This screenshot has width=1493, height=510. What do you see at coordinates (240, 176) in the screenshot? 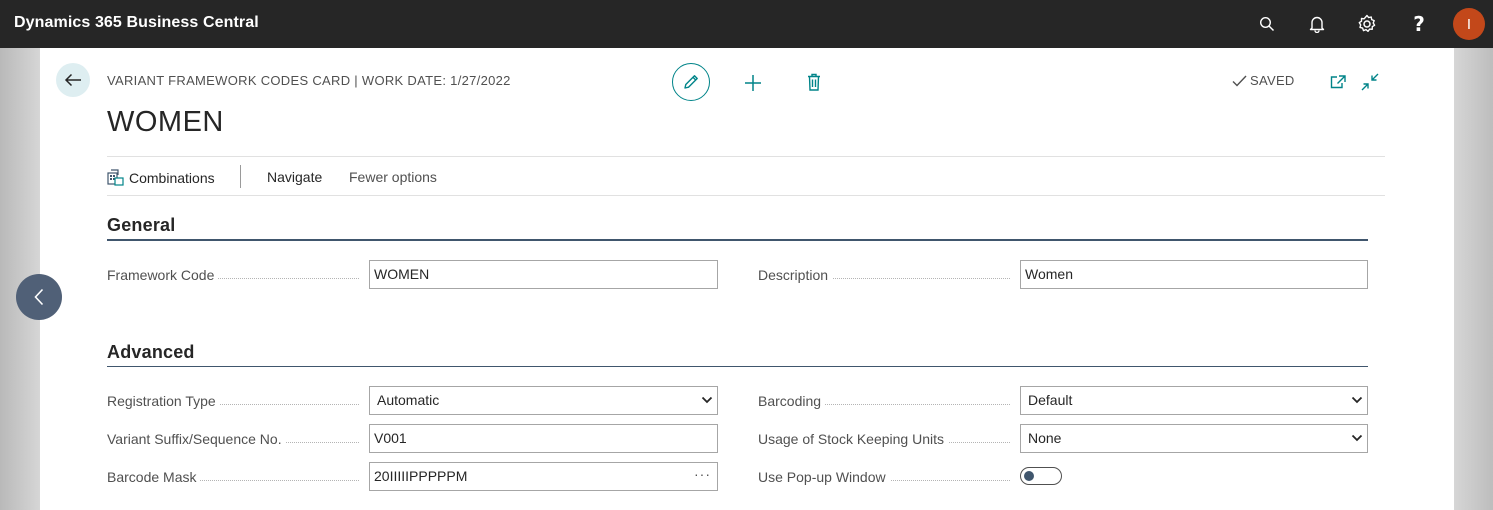
I see `action-separator` at bounding box center [240, 176].